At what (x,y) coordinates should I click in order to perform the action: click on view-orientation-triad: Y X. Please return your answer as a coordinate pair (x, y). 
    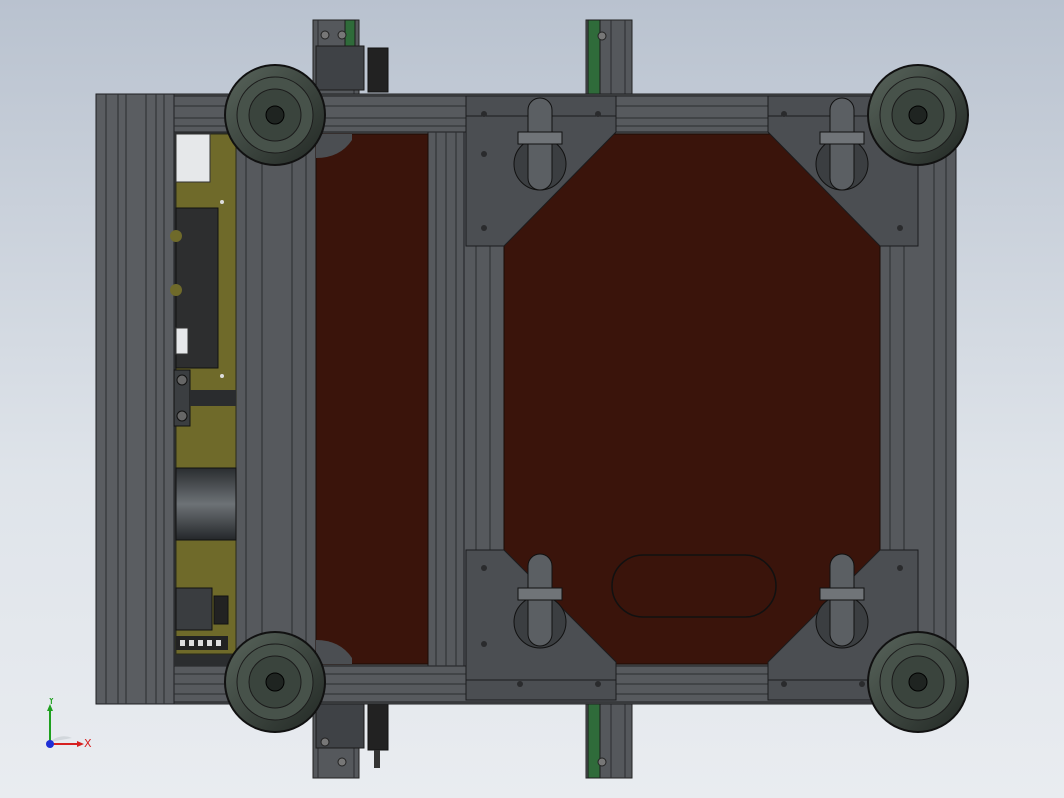
    Looking at the image, I should click on (69, 724).